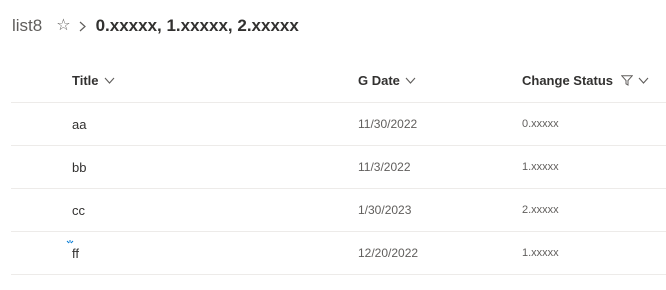  I want to click on filter-icon, so click(627, 80).